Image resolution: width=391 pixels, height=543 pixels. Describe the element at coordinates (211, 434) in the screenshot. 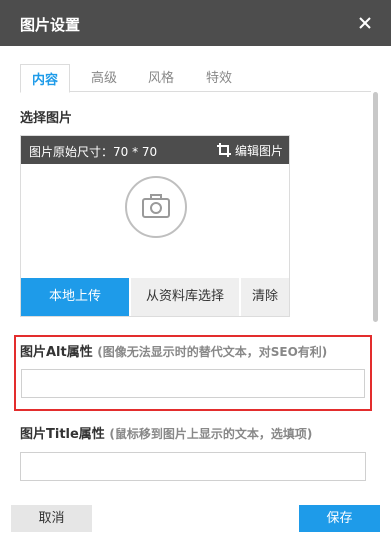

I see `title-attribute-hint: (鼠标移到图片上显示的文本，选填项)` at that location.